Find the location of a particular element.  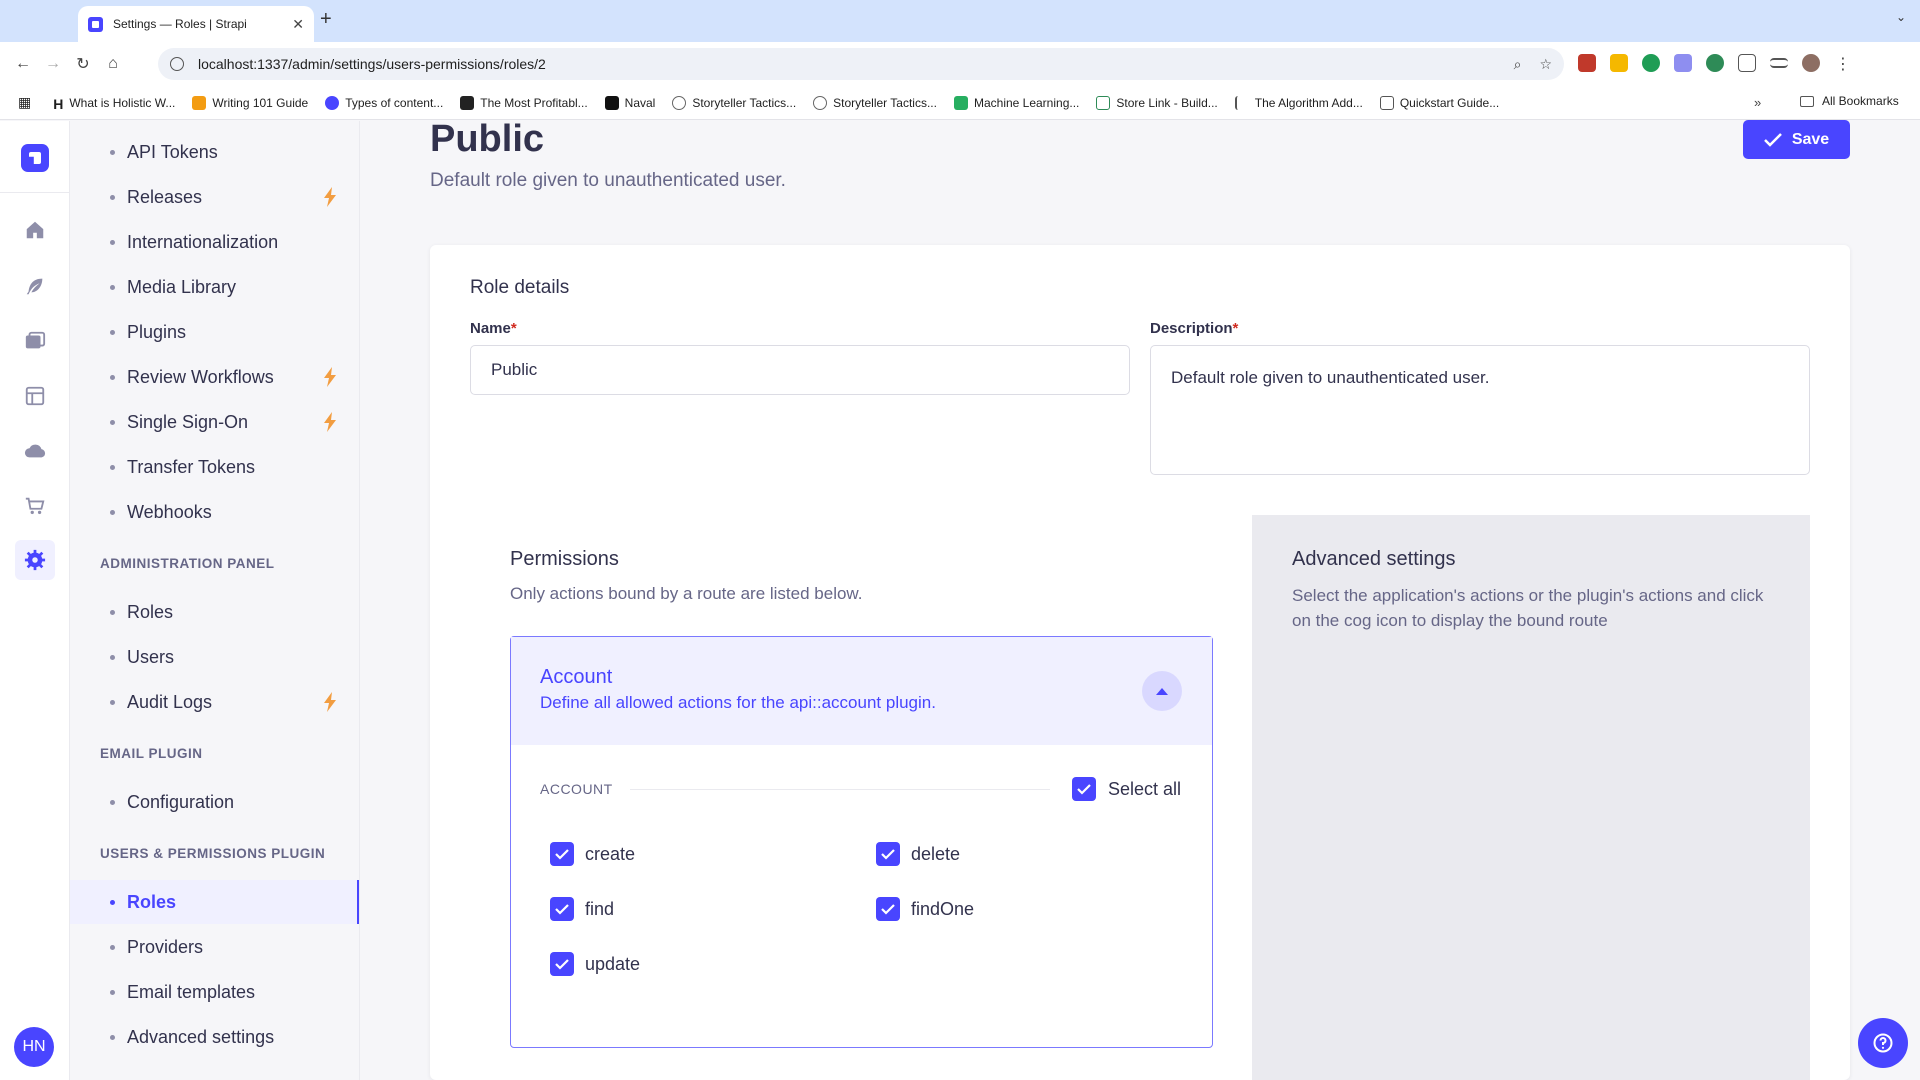

more-bookmarks-icon: » is located at coordinates (1757, 102).